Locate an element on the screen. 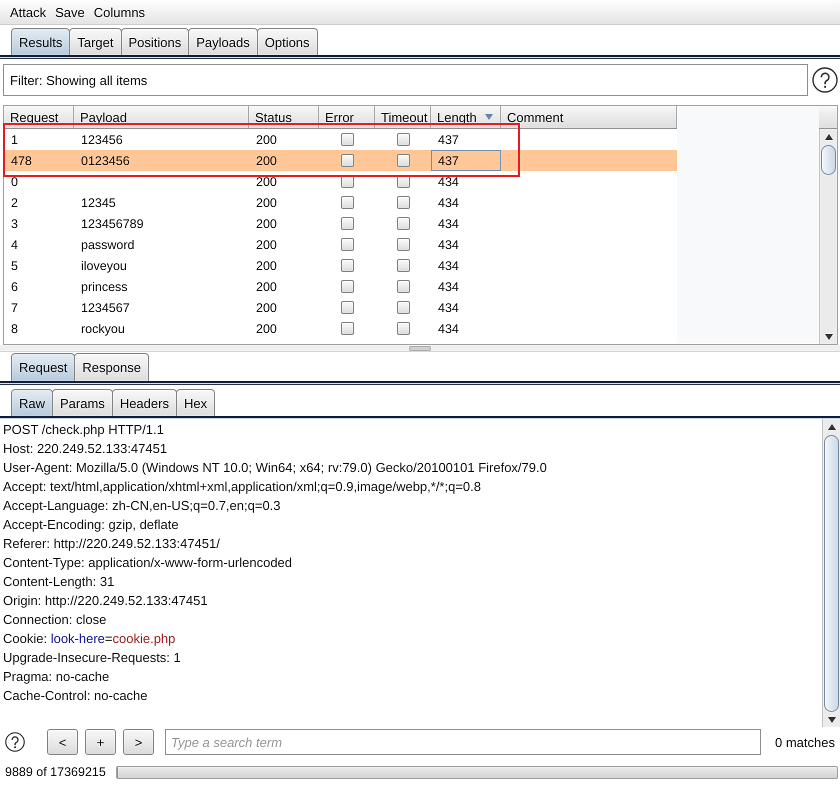 This screenshot has width=840, height=787. column-header: Status is located at coordinates (284, 117).